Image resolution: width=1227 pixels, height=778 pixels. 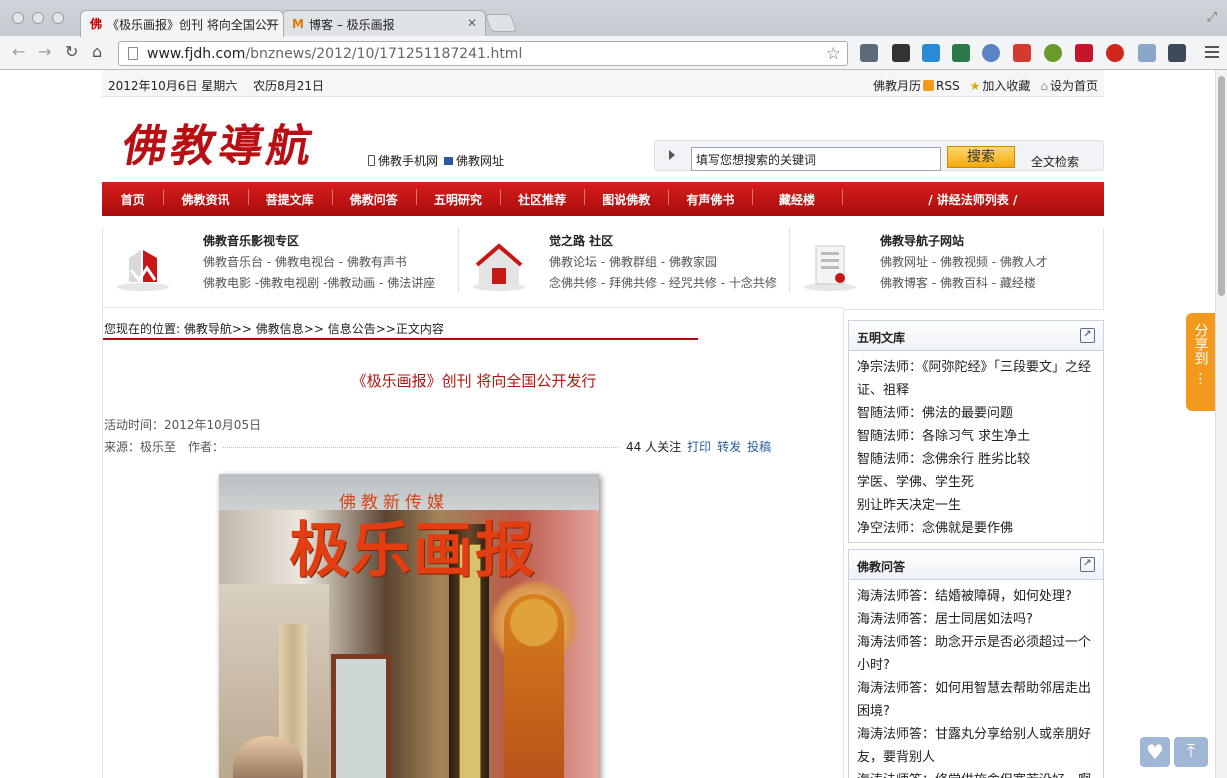 I want to click on list-item: 智随法师：念佛余行 胜劣比较, so click(x=976, y=459).